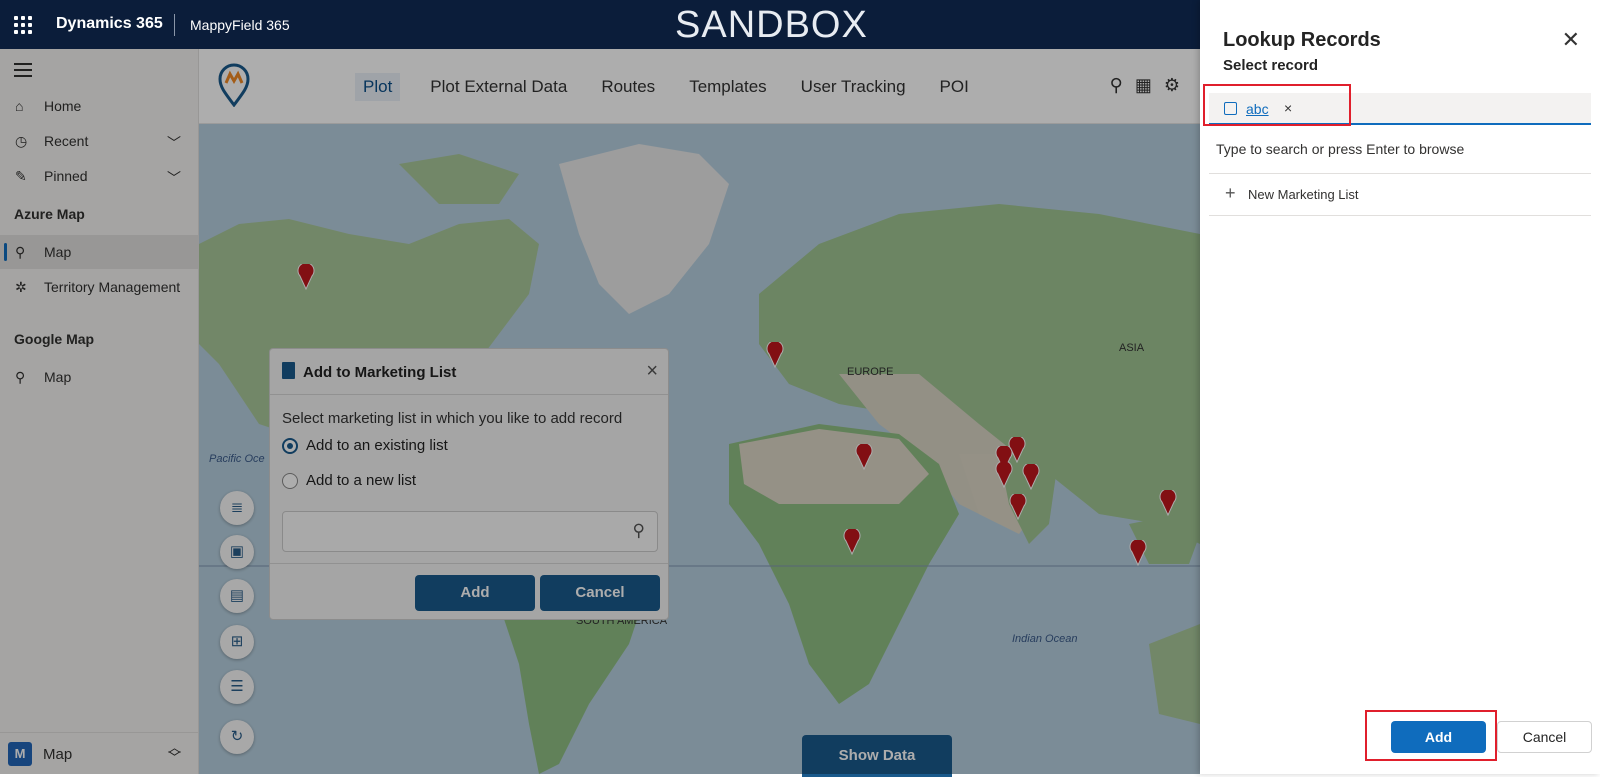  Describe the element at coordinates (1303, 194) in the screenshot. I see `new-marketing-list-label: New Marketing List` at that location.